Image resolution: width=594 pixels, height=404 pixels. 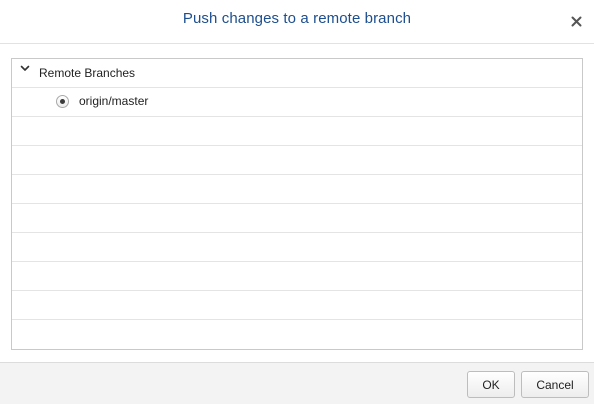 I want to click on dialog-header: Push changes to a remote branch, so click(x=297, y=22).